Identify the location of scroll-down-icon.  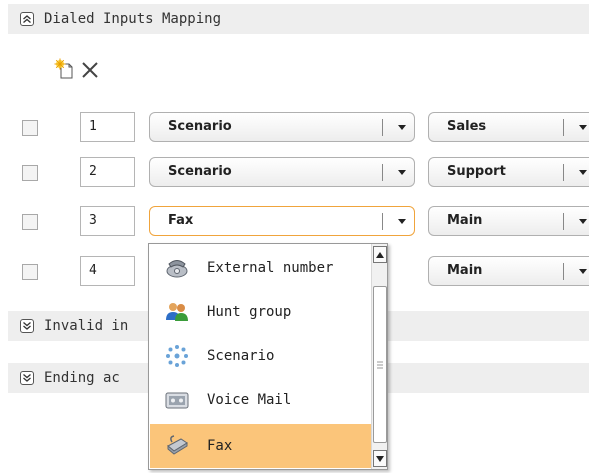
(380, 458).